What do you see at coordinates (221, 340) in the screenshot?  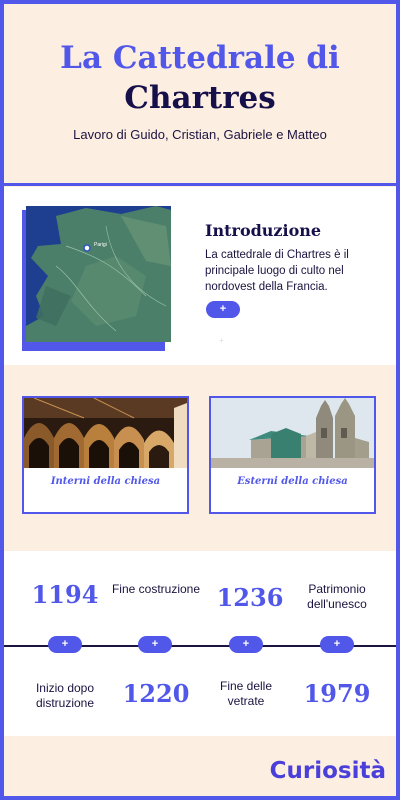 I see `plus-icon: +` at bounding box center [221, 340].